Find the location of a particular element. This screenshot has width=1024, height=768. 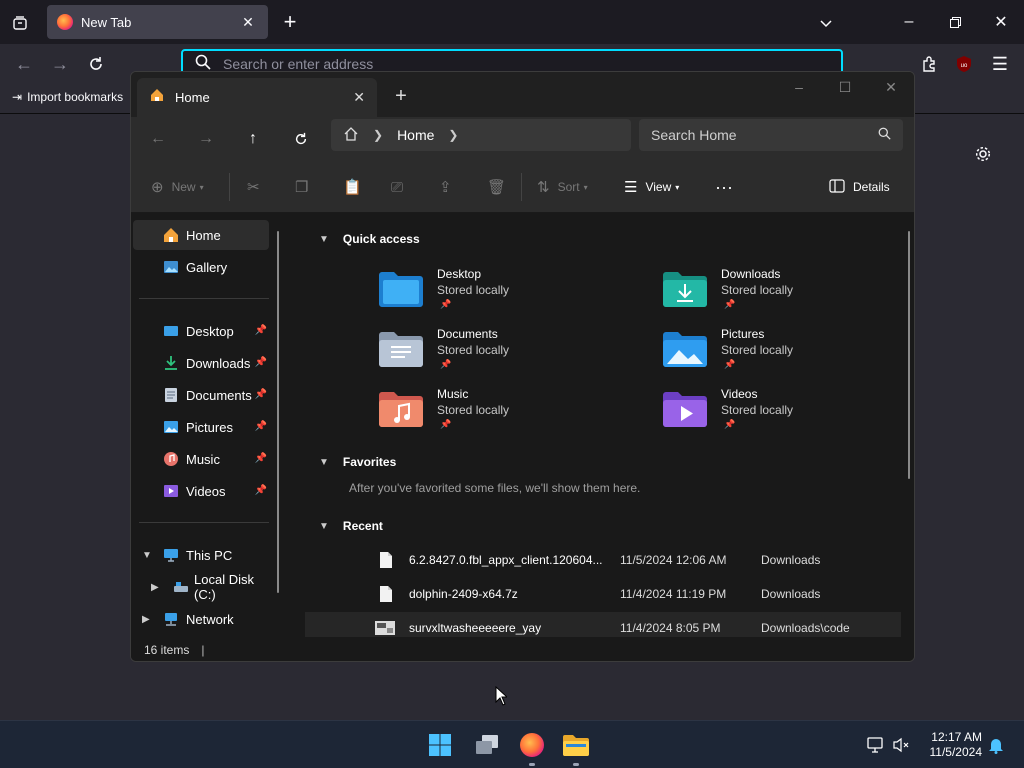

url-input is located at coordinates (503, 64).